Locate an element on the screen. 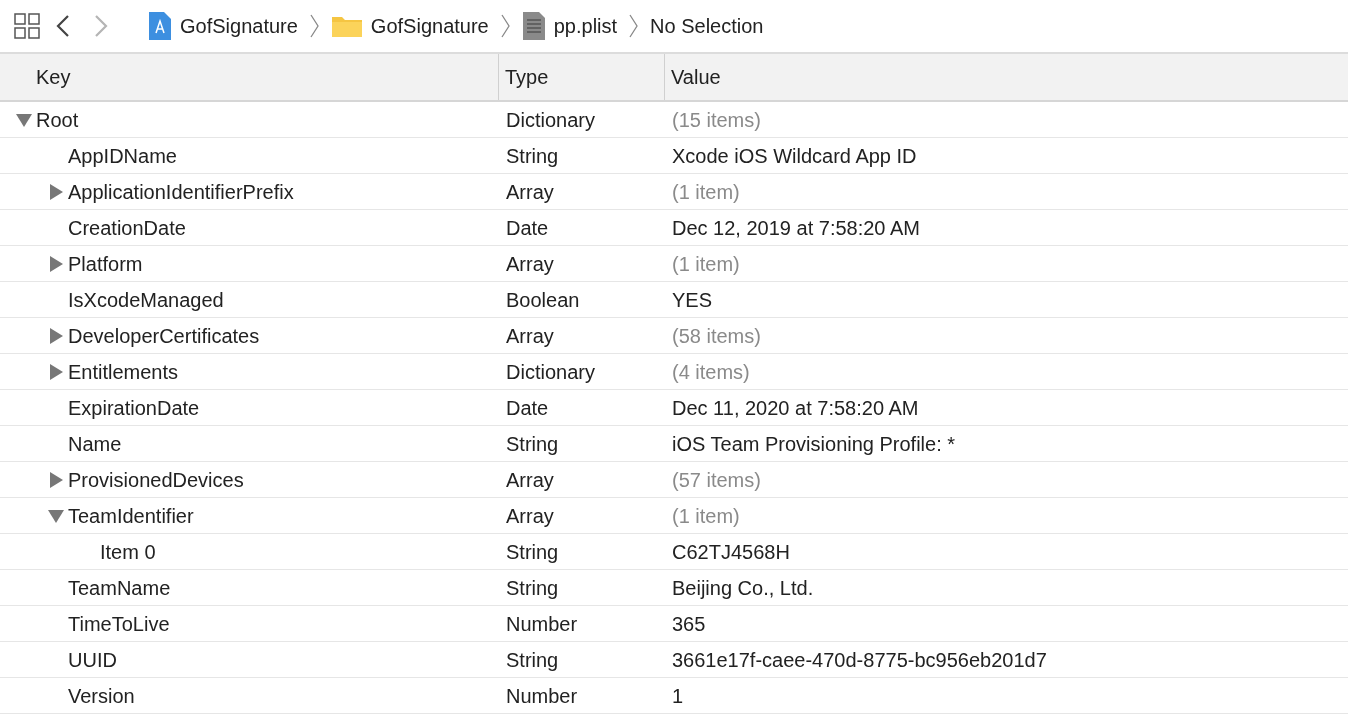 This screenshot has width=1348, height=720. value-text: 365 is located at coordinates (689, 624).